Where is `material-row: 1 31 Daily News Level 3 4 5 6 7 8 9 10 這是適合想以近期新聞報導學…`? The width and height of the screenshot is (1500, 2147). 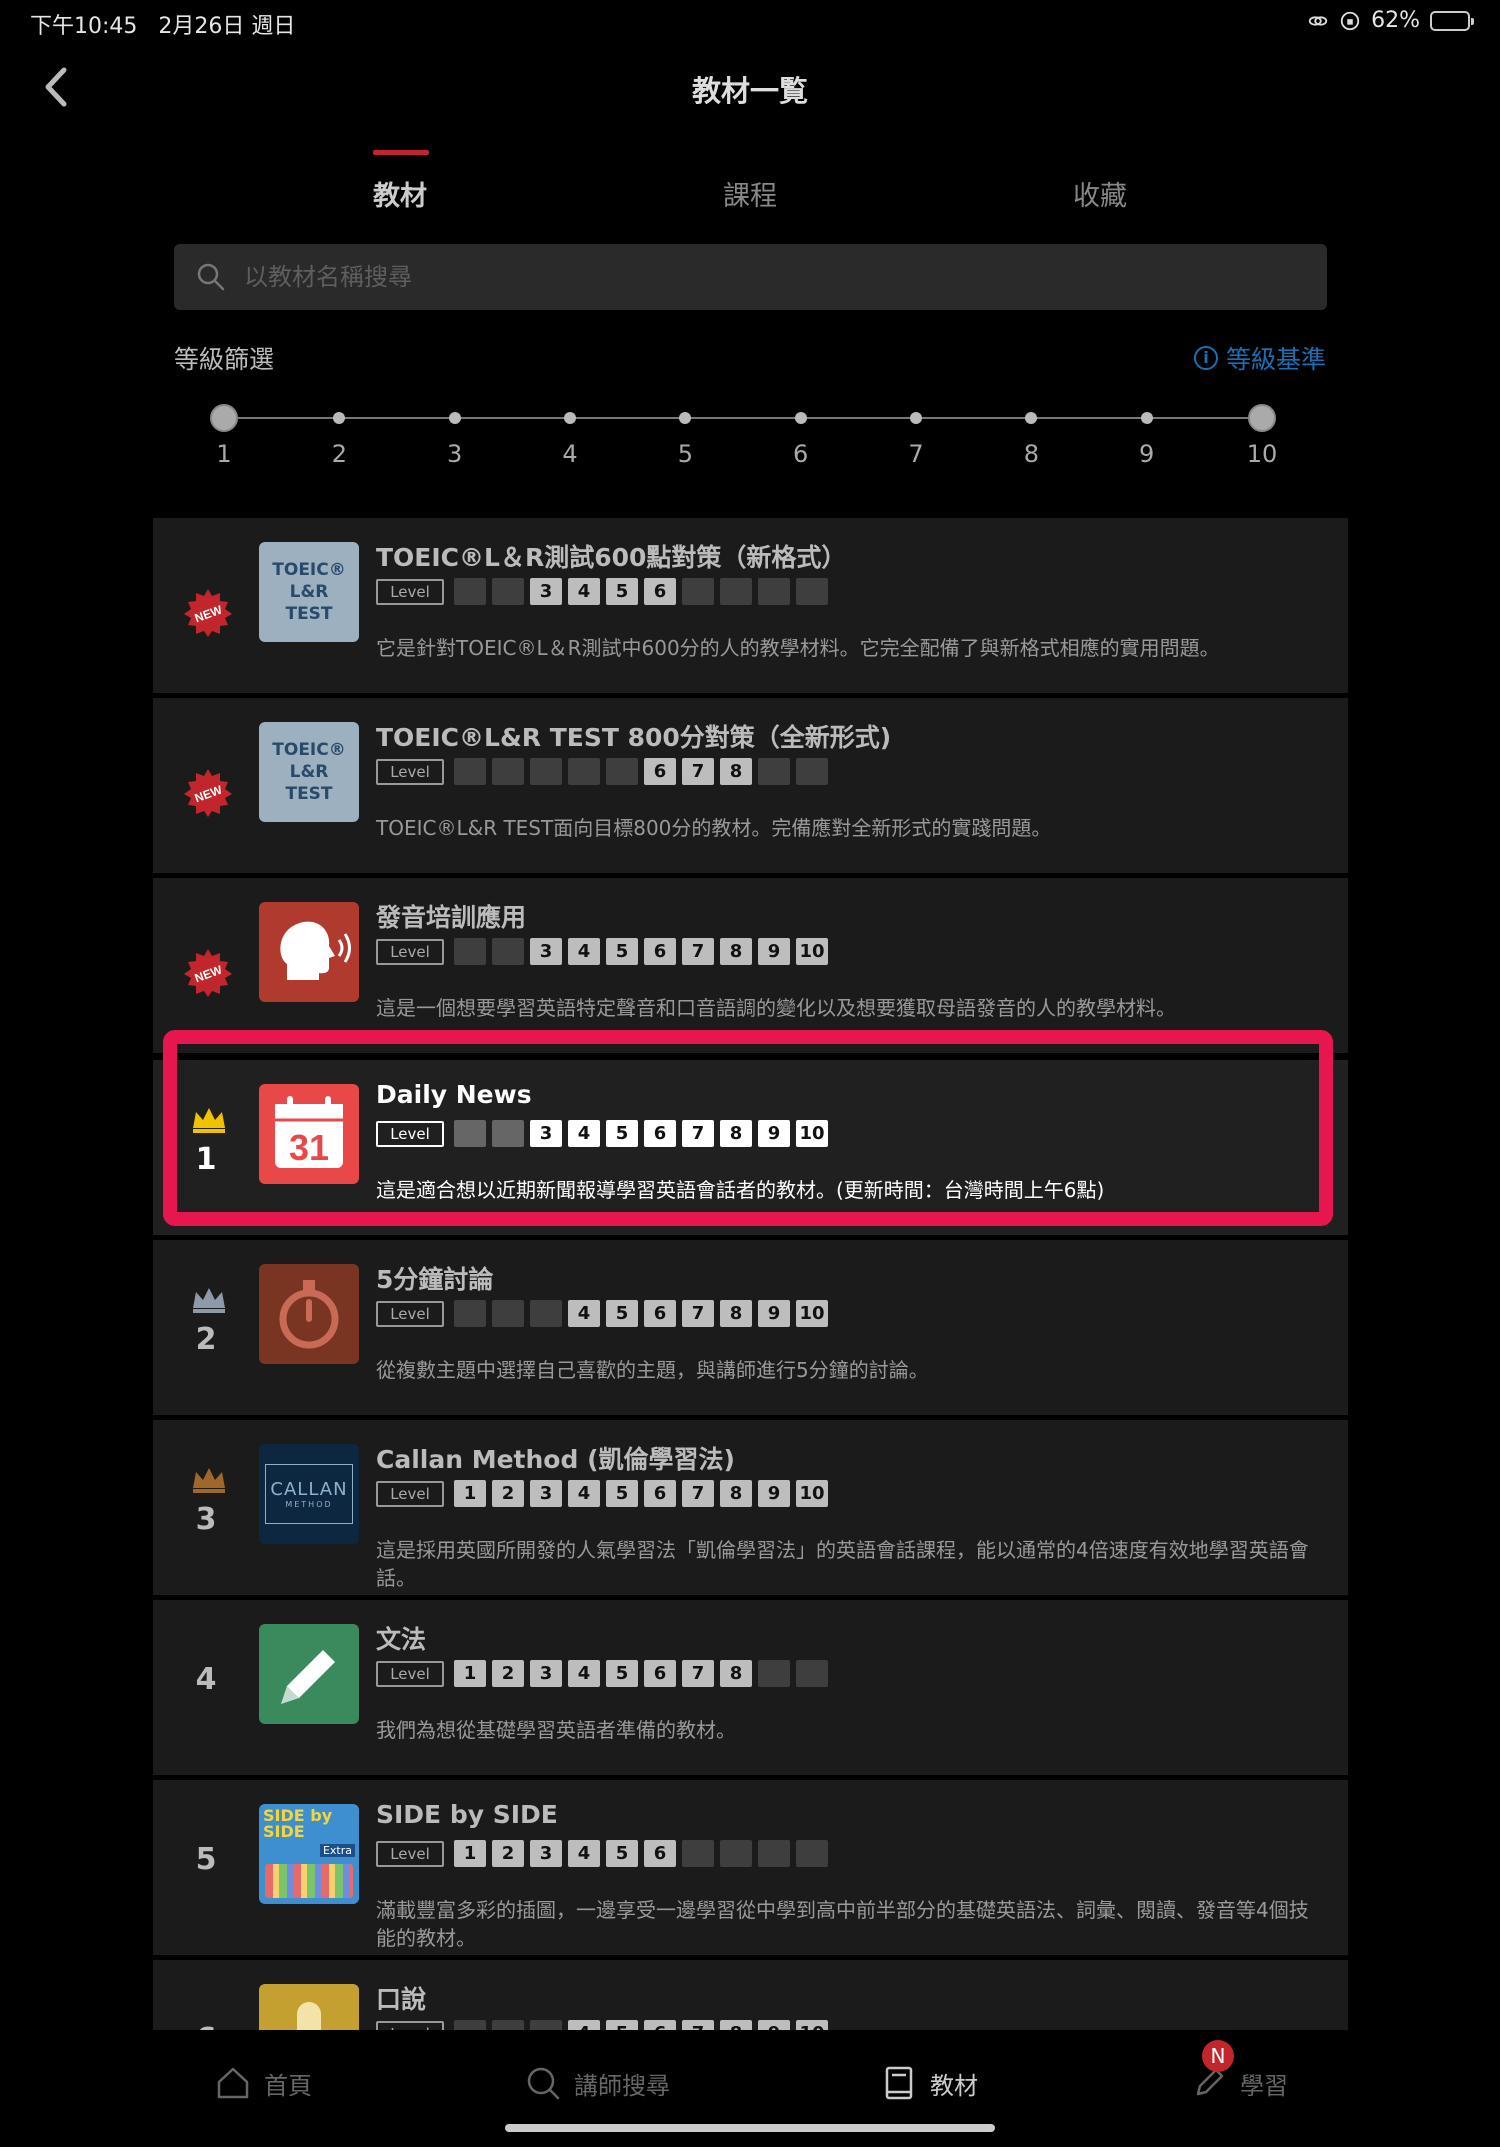 material-row: 1 31 Daily News Level 3 4 5 6 7 8 9 10 這是適合想以近期新聞報導學… is located at coordinates (750, 1147).